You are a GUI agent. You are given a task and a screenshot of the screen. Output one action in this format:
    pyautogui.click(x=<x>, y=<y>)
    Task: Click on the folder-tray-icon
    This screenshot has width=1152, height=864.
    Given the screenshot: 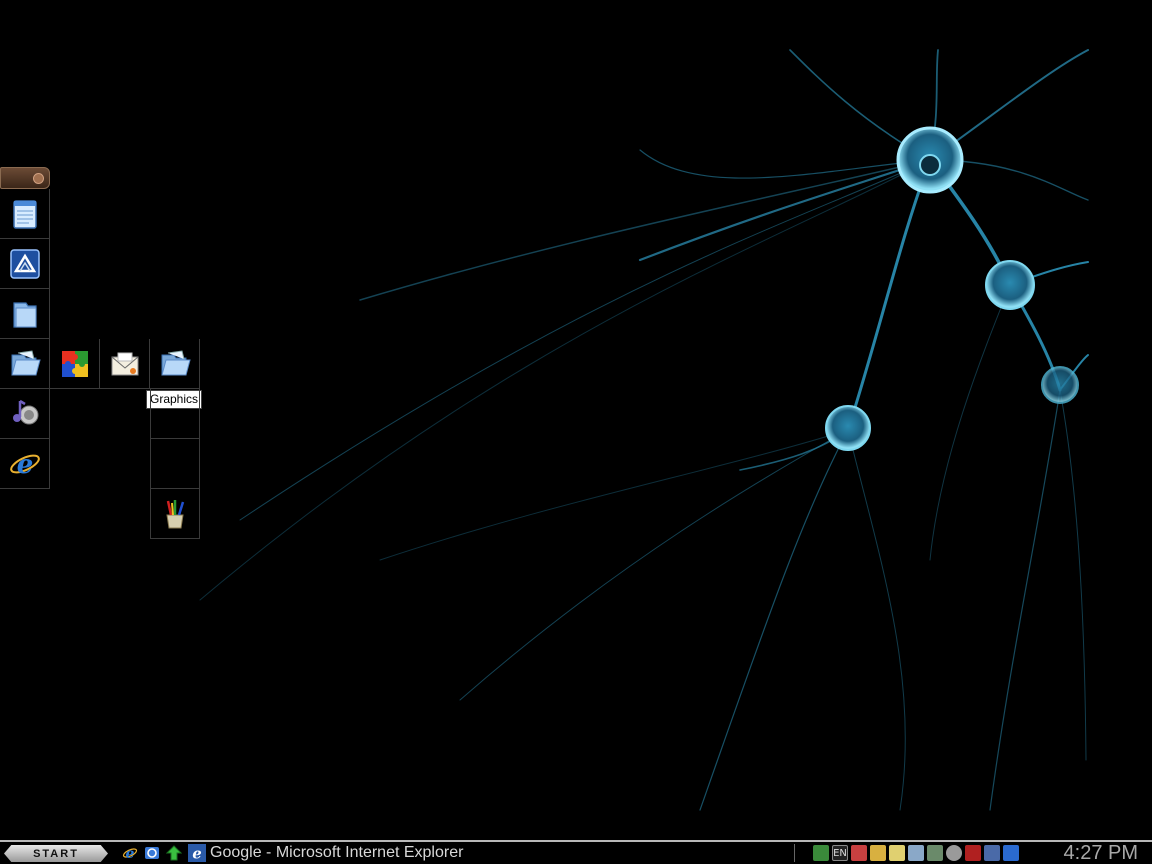 What is the action you would take?
    pyautogui.click(x=897, y=853)
    